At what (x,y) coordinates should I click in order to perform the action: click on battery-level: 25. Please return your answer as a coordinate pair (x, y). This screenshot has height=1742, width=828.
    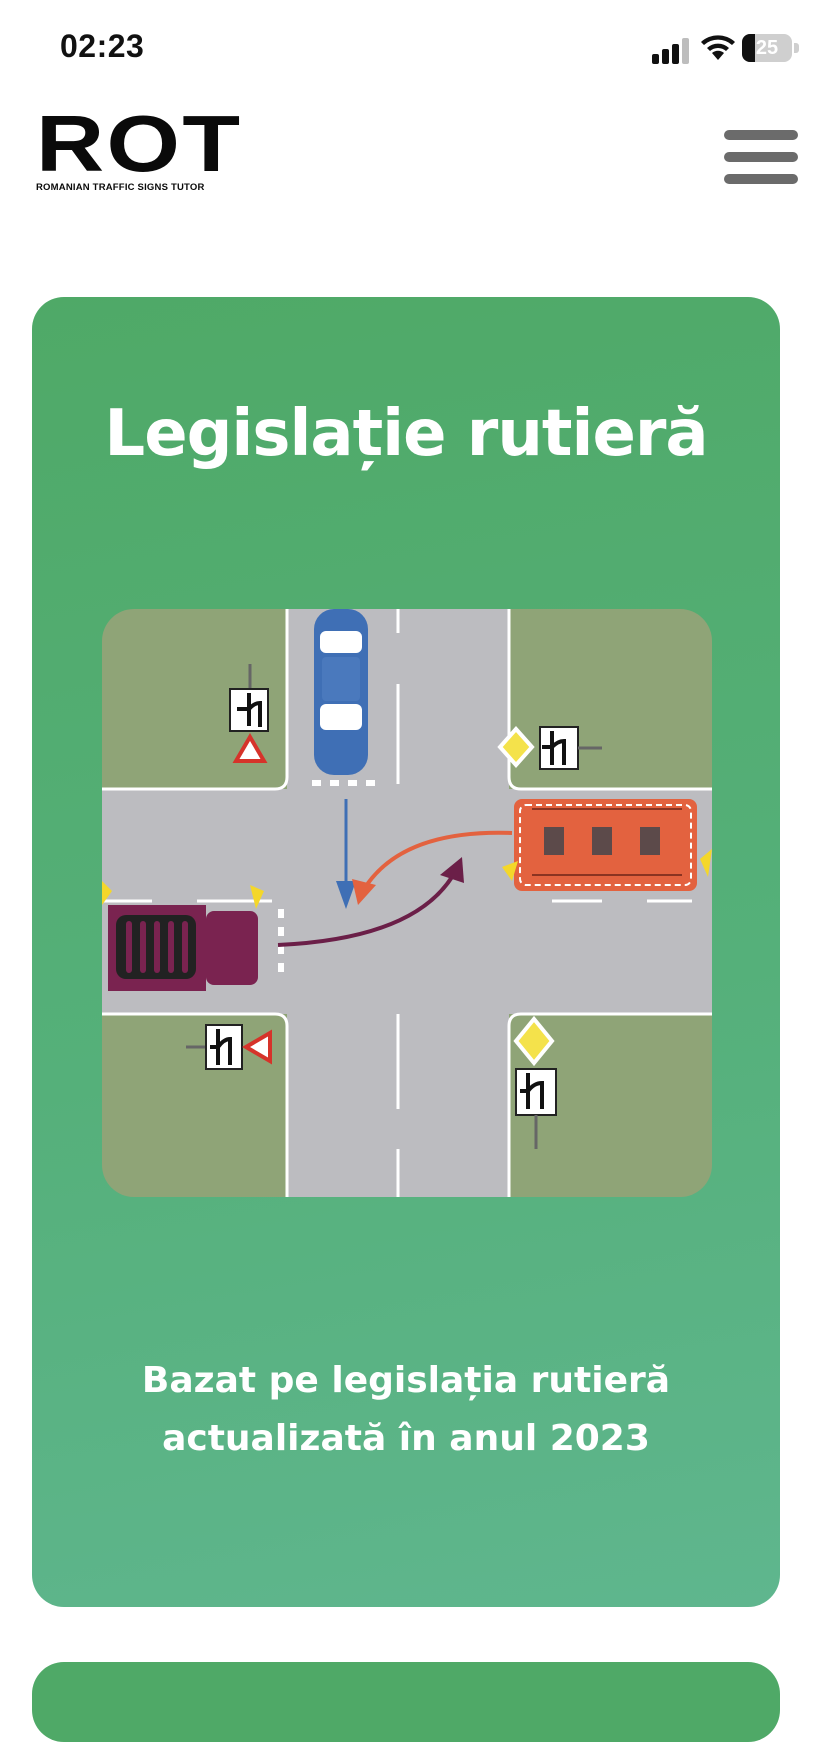
    Looking at the image, I should click on (767, 48).